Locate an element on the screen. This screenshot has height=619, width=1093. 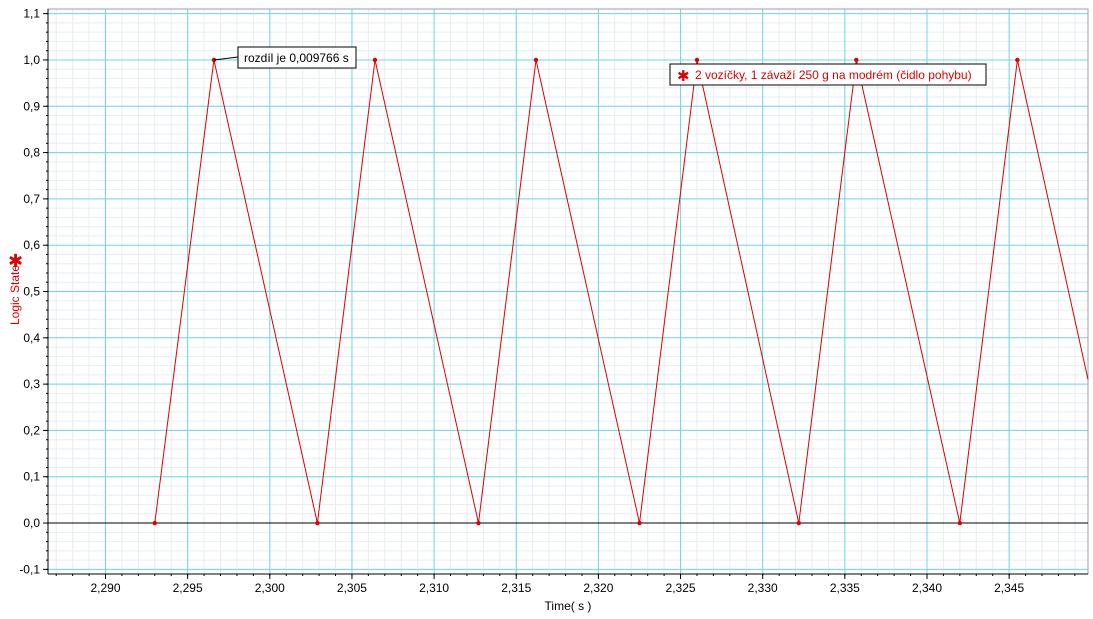
y-tick-labels: -0,1 0,0 0,1 0,2 0,3 0,4 0,5 0,6 0,7 0,8 0,9 1,0 1,1 is located at coordinates (29, 292).